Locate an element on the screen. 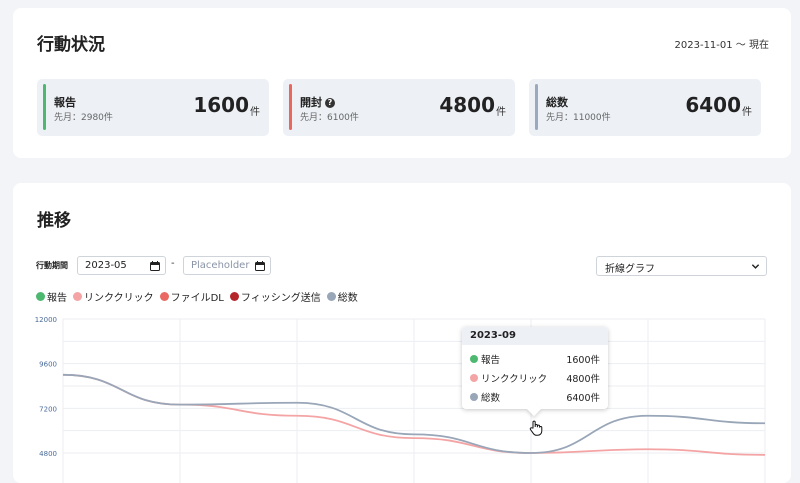  chevron-down-icon is located at coordinates (755, 266).